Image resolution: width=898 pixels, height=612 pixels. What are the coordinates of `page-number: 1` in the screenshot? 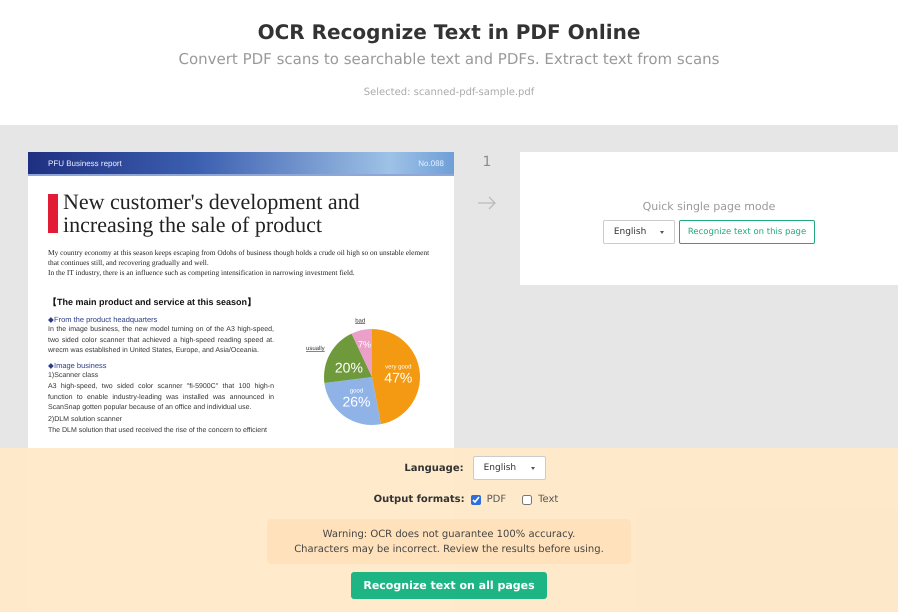 It's located at (487, 162).